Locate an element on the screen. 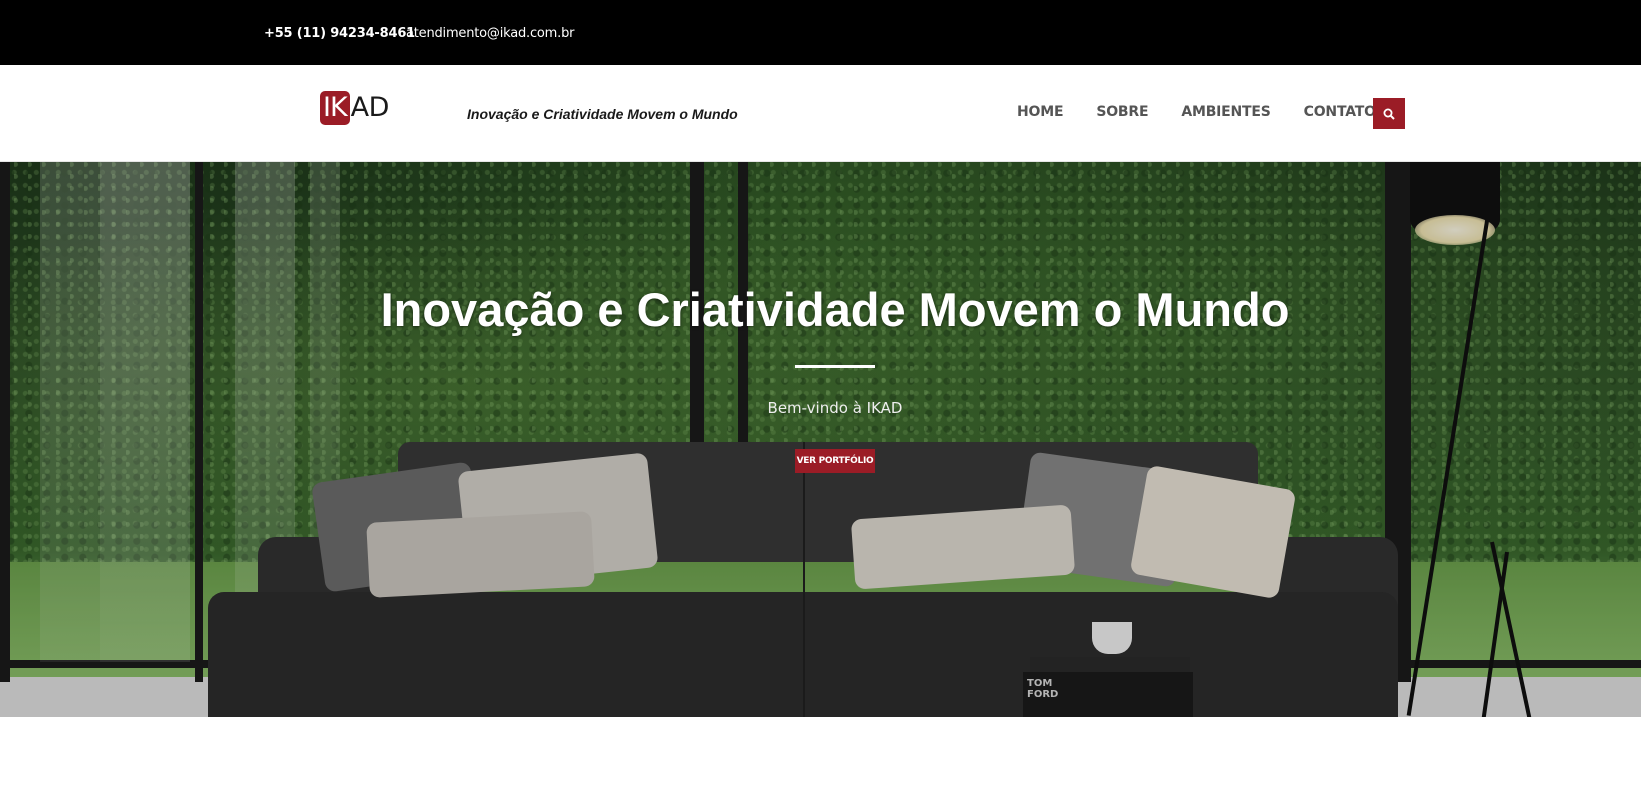  logo-ik: IK is located at coordinates (335, 108).